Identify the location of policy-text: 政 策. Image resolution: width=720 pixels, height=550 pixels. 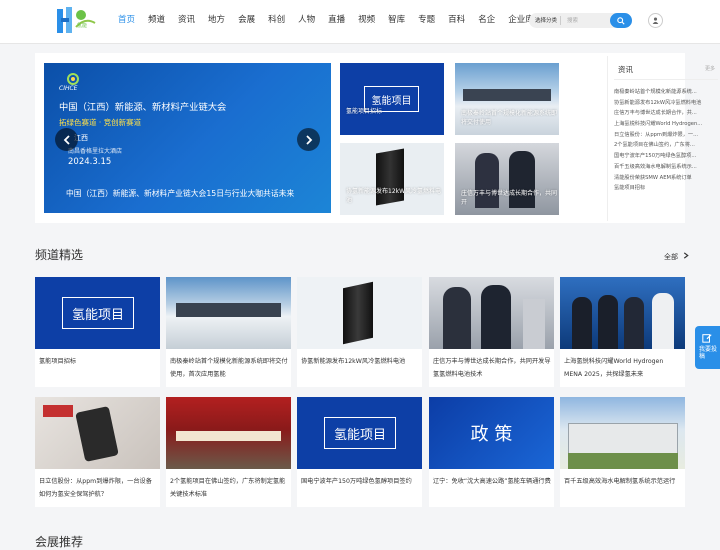
(491, 434).